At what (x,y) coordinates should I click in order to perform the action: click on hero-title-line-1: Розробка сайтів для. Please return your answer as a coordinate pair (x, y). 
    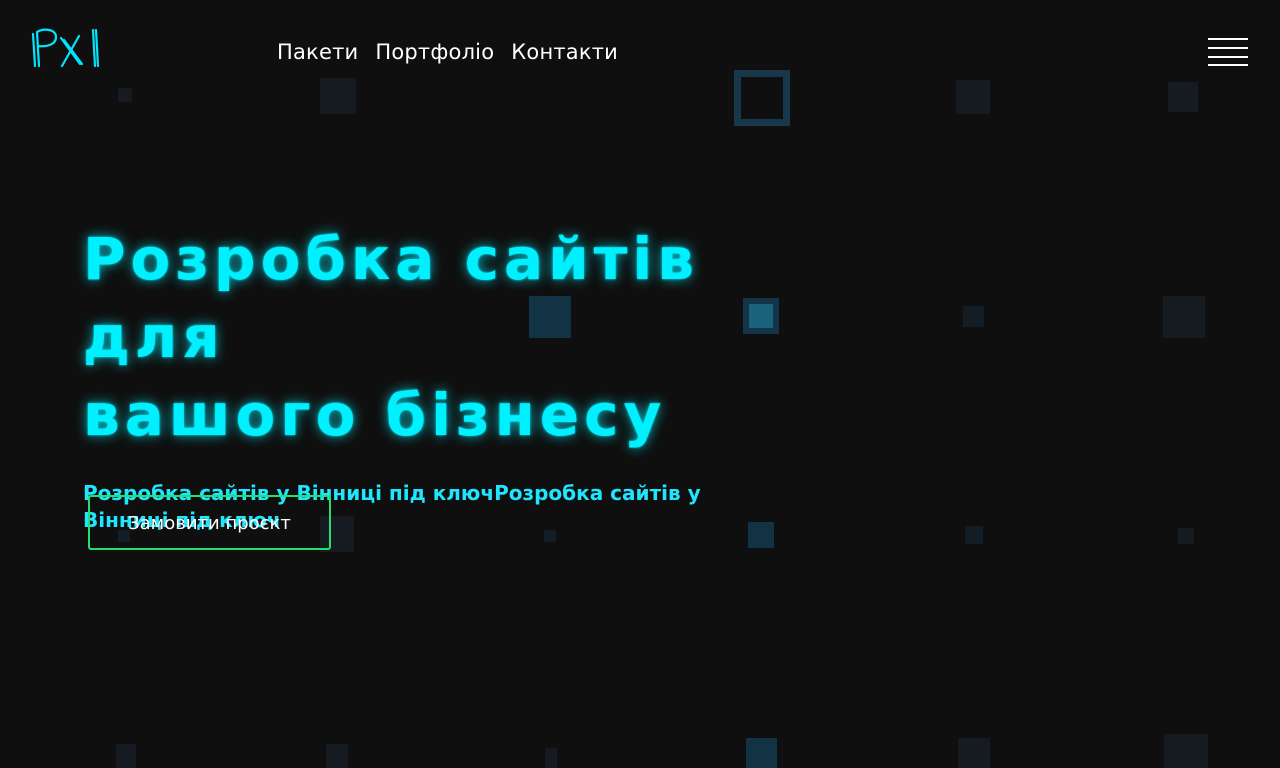
    Looking at the image, I should click on (391, 298).